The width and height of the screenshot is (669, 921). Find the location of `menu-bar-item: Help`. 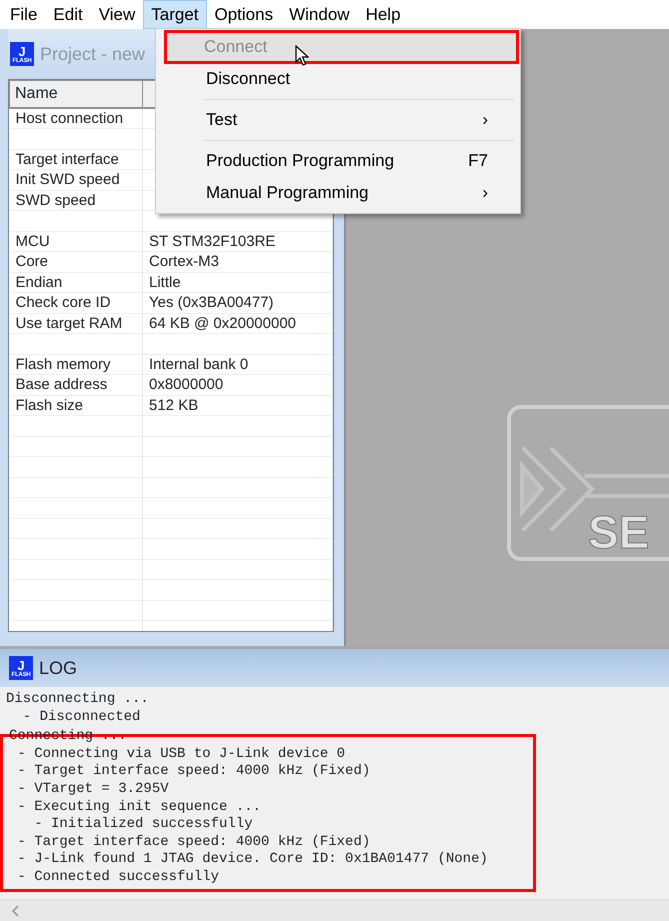

menu-bar-item: Help is located at coordinates (383, 14).